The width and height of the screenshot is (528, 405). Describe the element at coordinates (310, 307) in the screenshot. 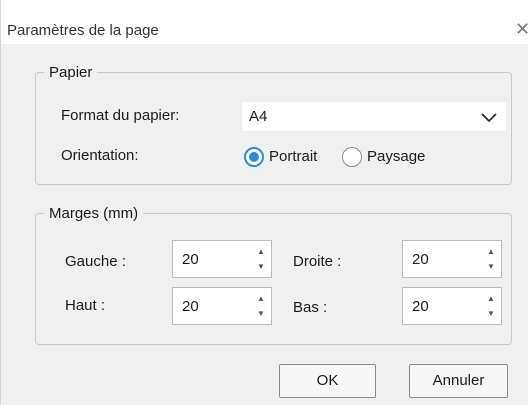

I see `margin-bottom-label: Bas :` at that location.